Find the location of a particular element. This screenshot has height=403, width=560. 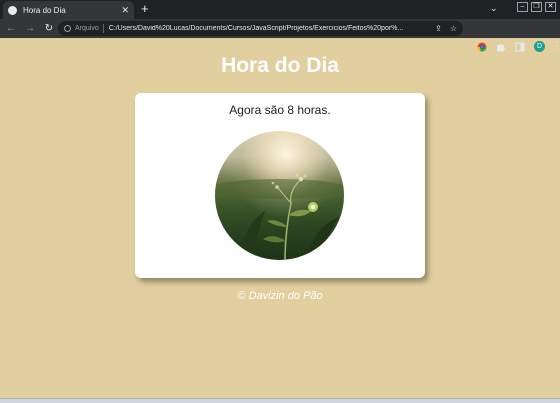

new-tab-button: + is located at coordinates (145, 9).